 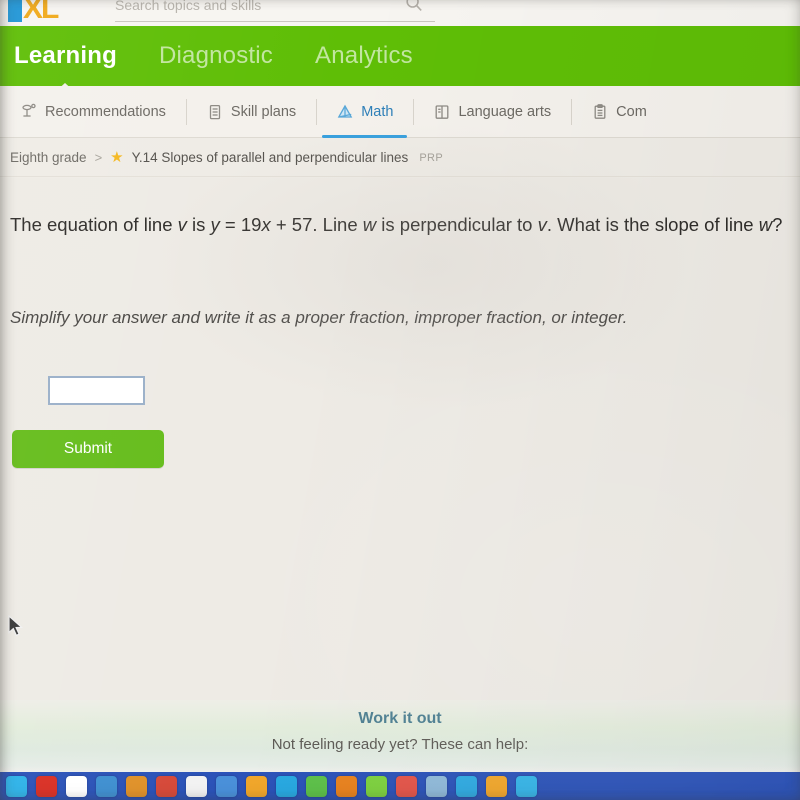 I want to click on primary-nav-bar: Learning Diagnostic Analytics, so click(x=400, y=56).